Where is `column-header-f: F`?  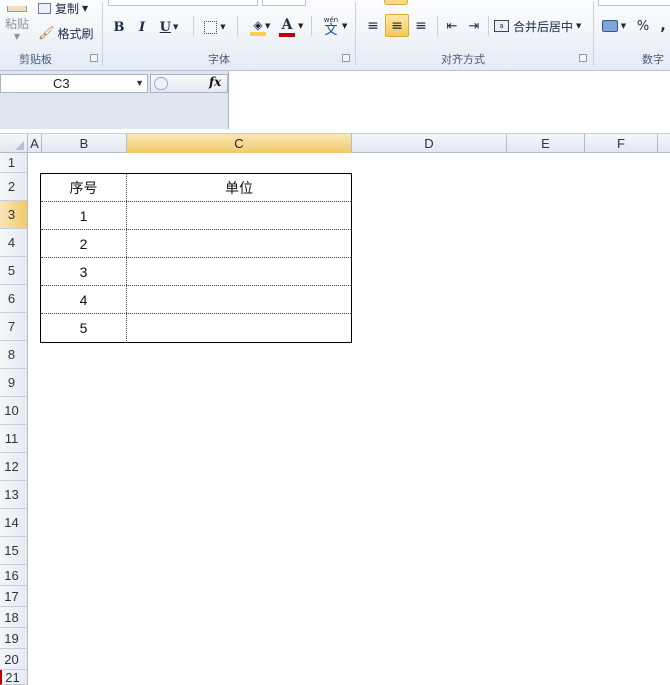 column-header-f: F is located at coordinates (621, 143).